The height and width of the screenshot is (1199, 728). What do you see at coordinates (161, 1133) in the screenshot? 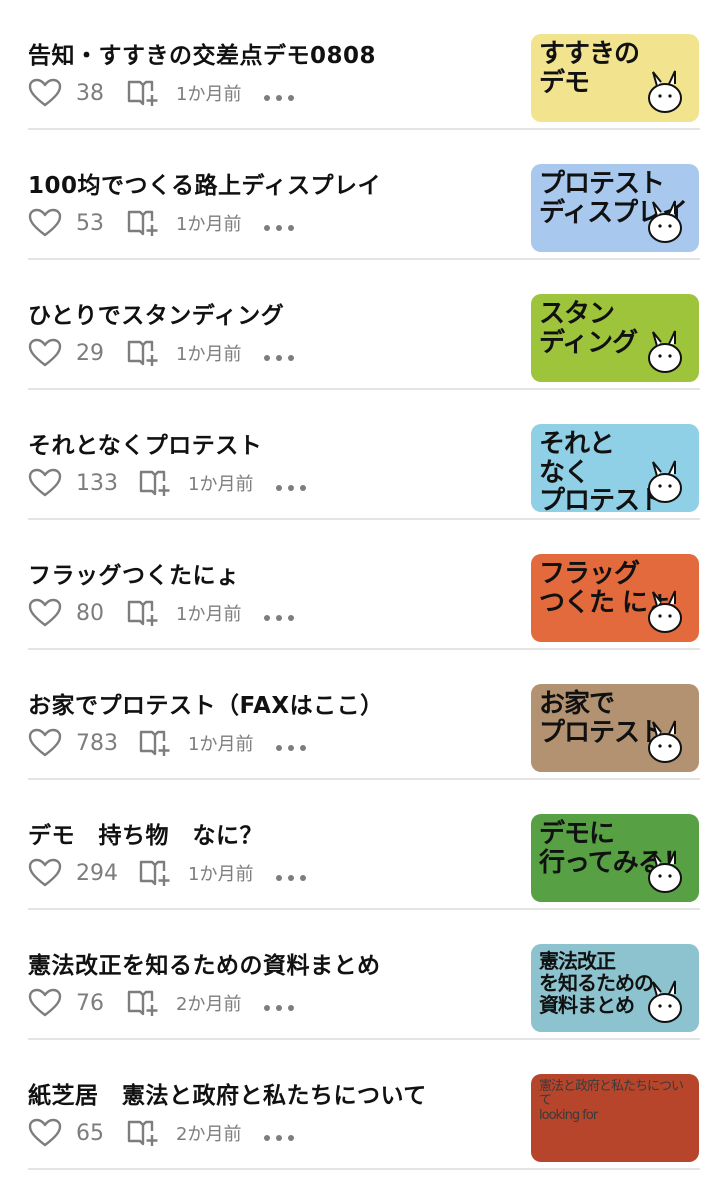
I see `article-meta: 65 2か月前` at bounding box center [161, 1133].